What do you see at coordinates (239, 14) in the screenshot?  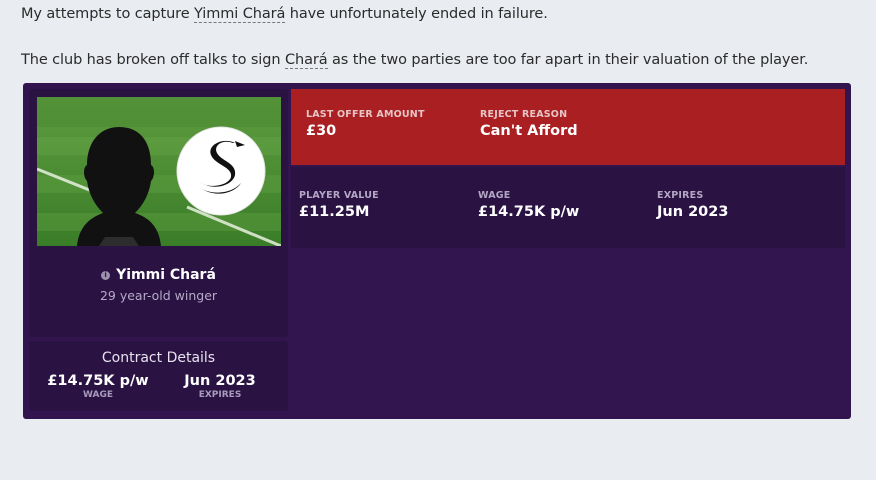 I see `player-link: Yimmi Chará` at bounding box center [239, 14].